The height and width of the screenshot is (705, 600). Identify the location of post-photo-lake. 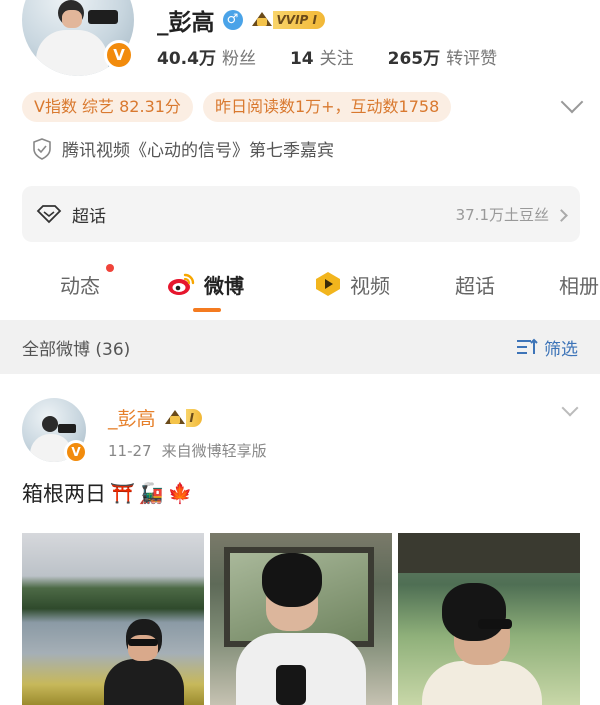
(113, 619).